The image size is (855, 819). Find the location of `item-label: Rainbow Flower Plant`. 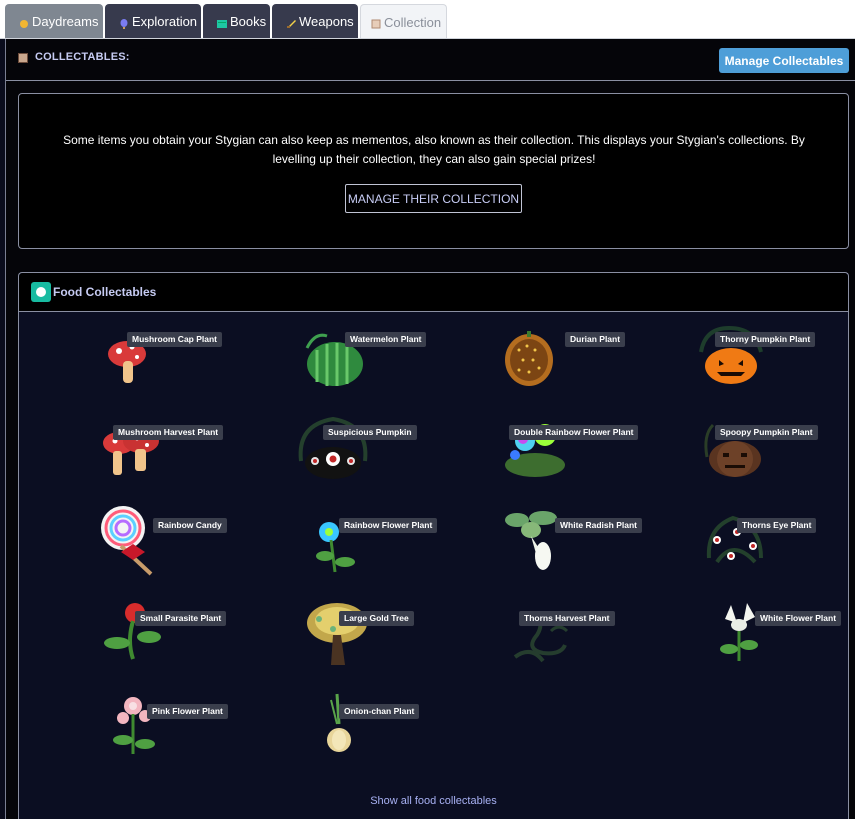

item-label: Rainbow Flower Plant is located at coordinates (388, 525).